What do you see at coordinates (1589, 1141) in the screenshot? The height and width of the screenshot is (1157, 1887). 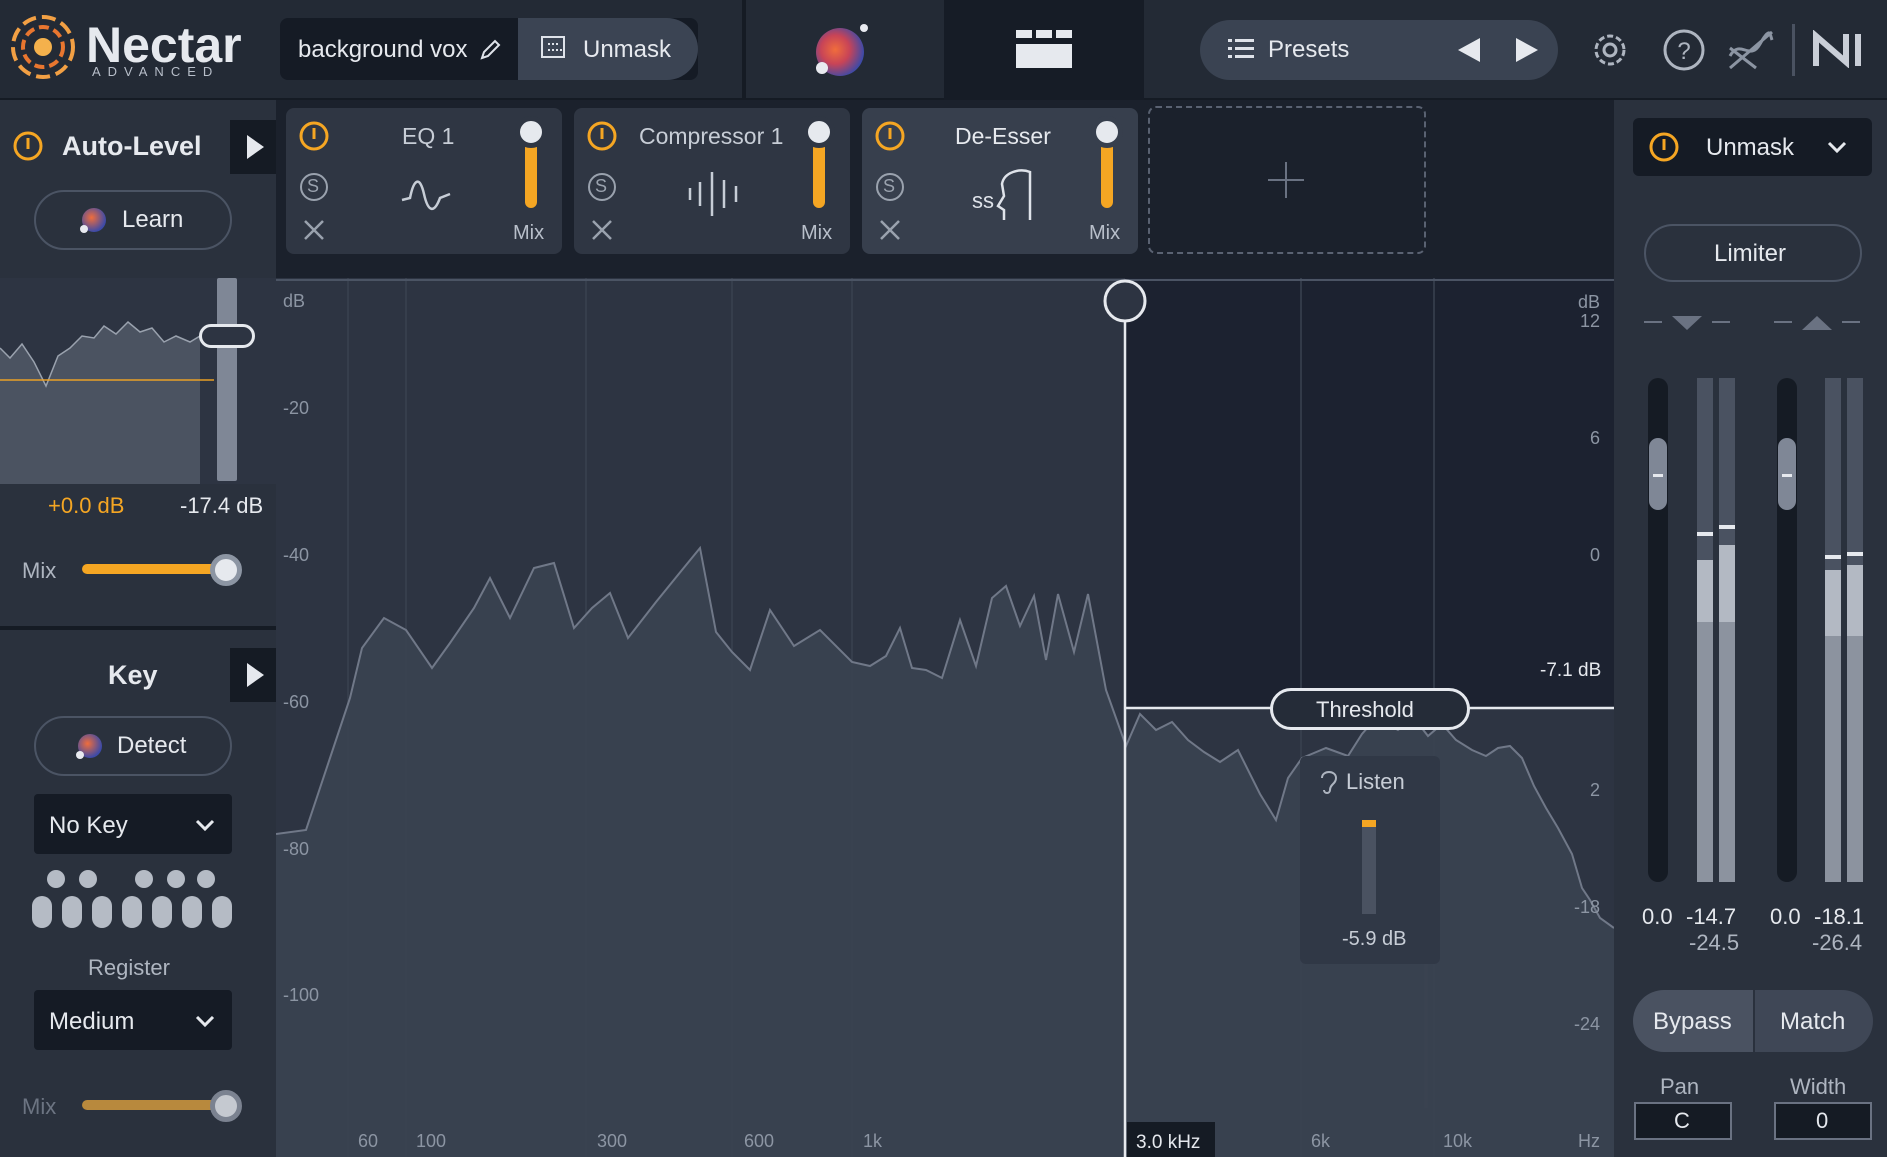 I see `freq-tick-label: Hz` at bounding box center [1589, 1141].